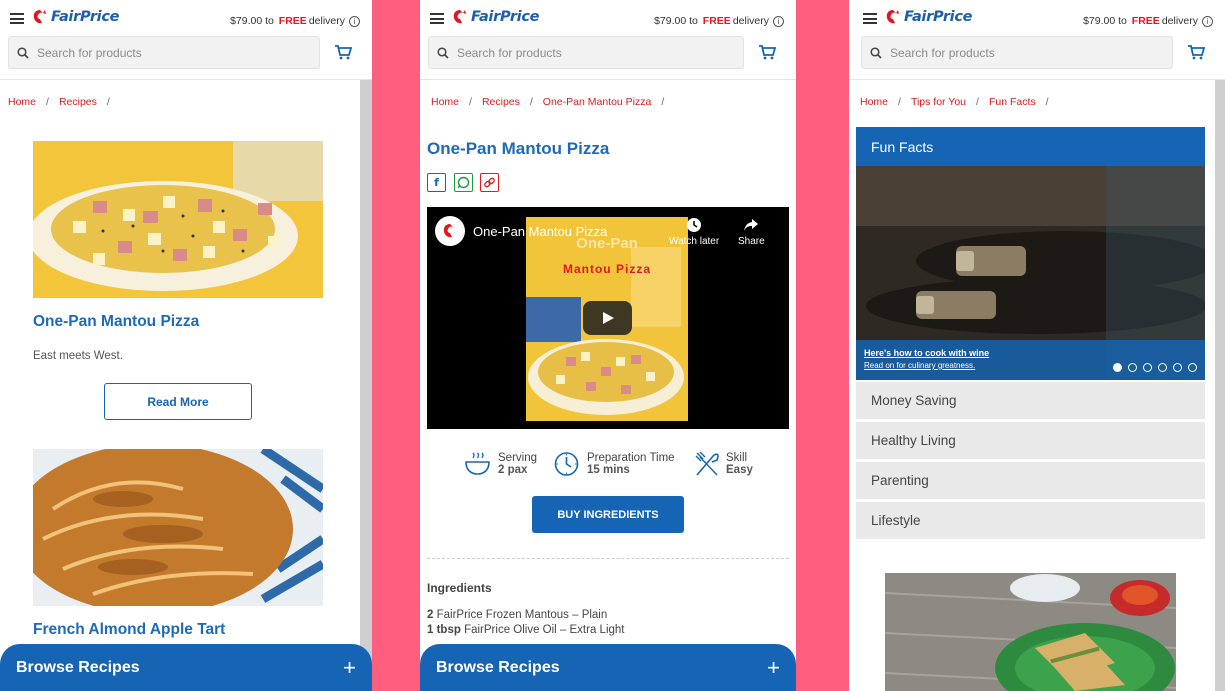 Image resolution: width=1225 pixels, height=691 pixels. I want to click on apple-tart-image, so click(178, 527).